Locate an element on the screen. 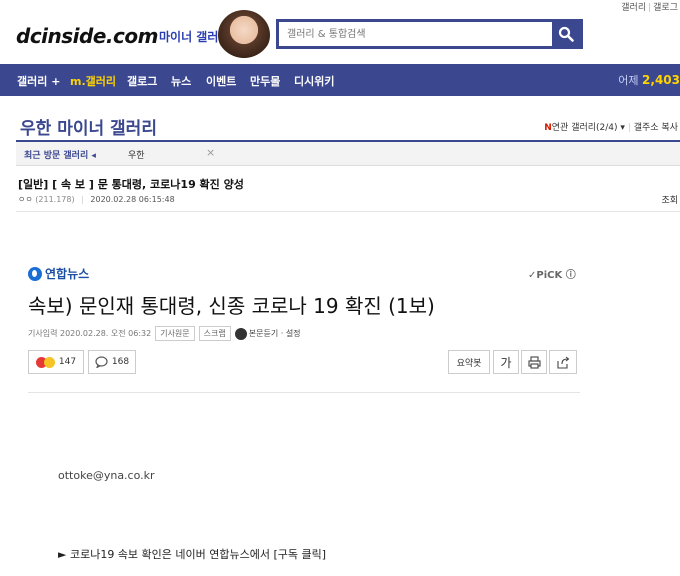 This screenshot has width=680, height=576. yesterday-label: 어제 is located at coordinates (628, 80).